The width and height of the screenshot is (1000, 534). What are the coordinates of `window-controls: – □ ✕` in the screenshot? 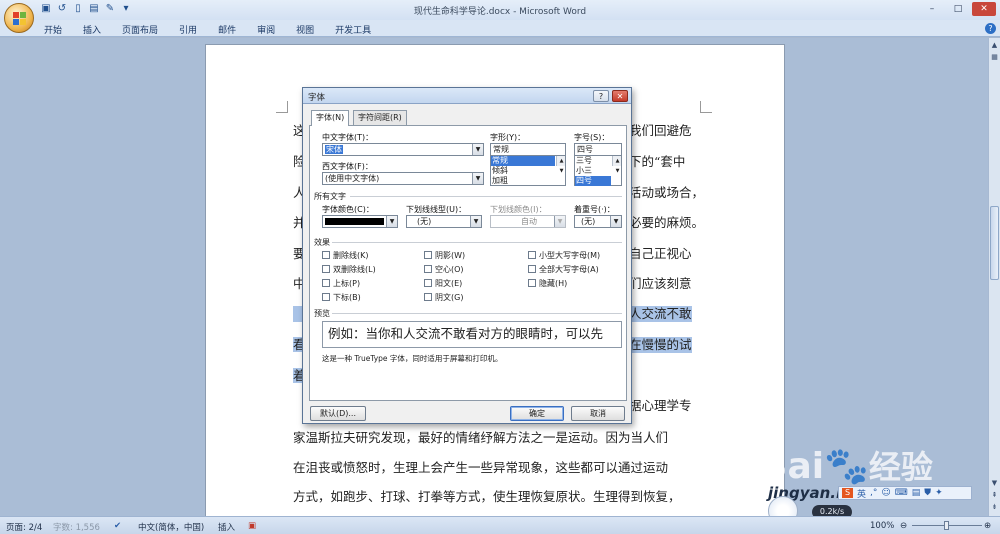 It's located at (958, 9).